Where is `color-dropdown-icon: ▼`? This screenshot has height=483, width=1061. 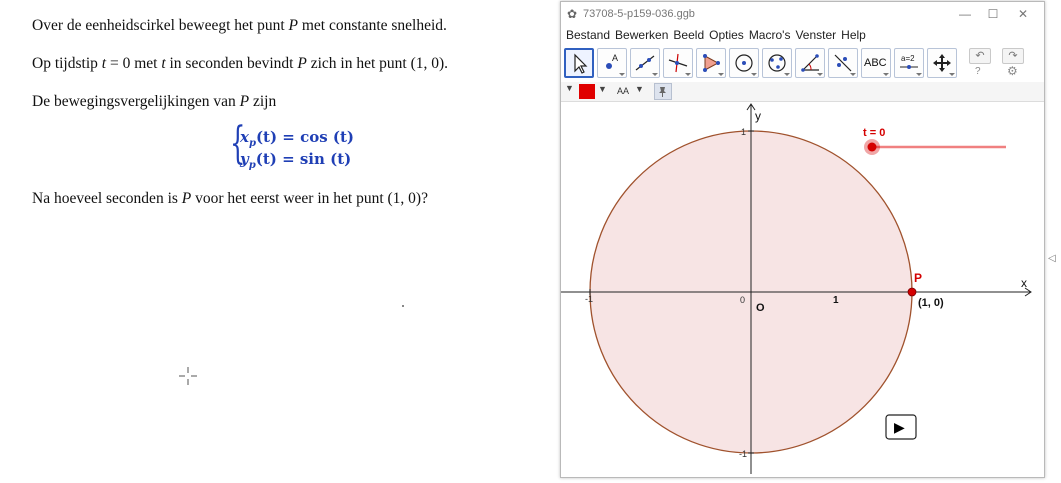
color-dropdown-icon: ▼ is located at coordinates (602, 89).